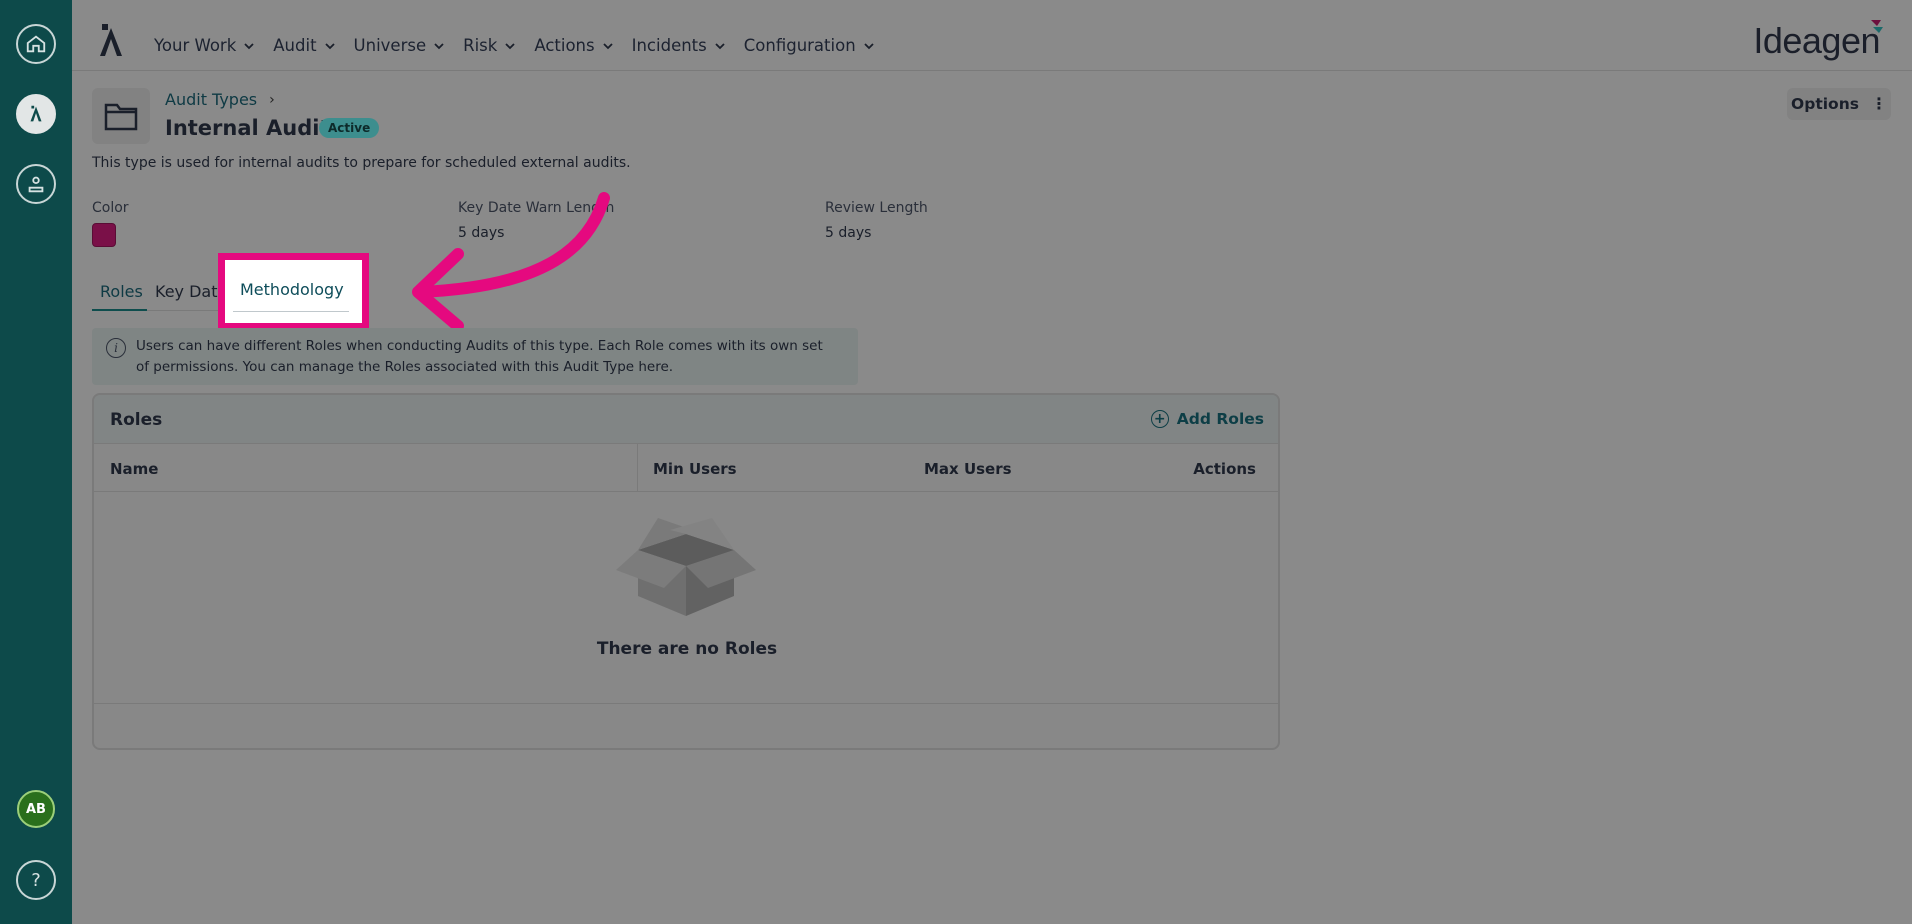  What do you see at coordinates (669, 45) in the screenshot?
I see `nav-label: Incidents` at bounding box center [669, 45].